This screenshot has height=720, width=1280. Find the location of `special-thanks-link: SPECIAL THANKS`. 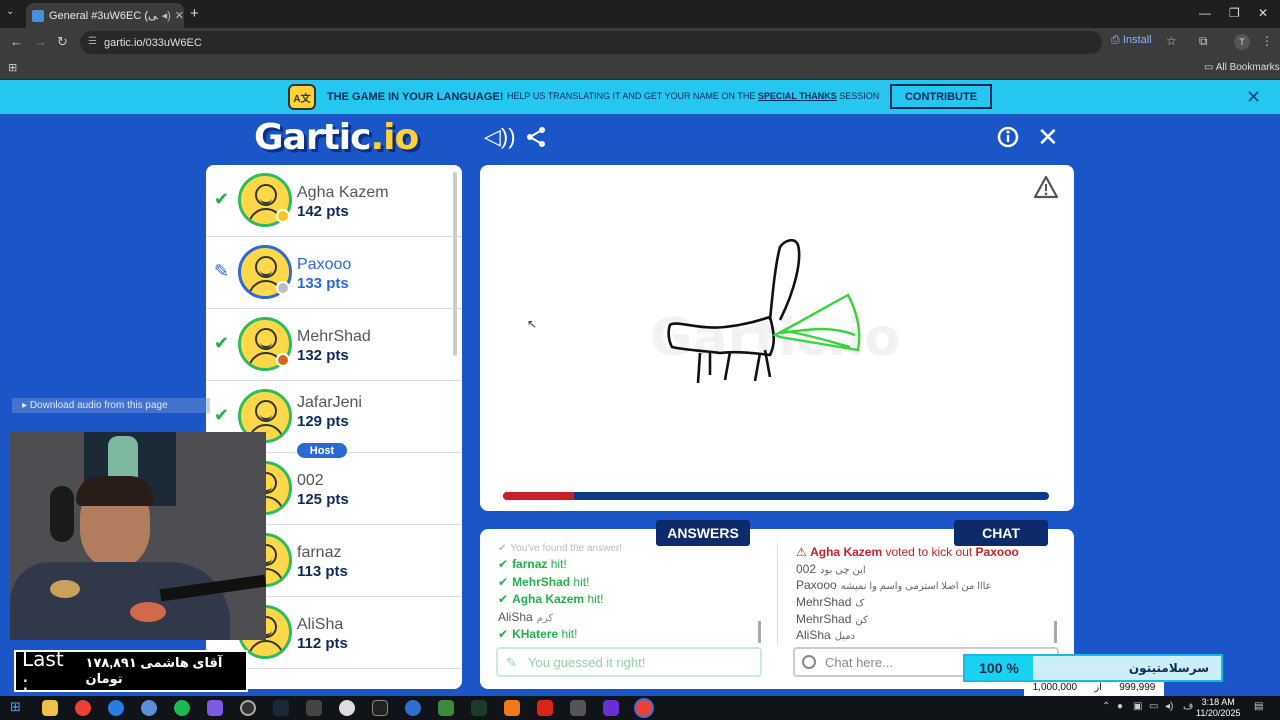

special-thanks-link: SPECIAL THANKS is located at coordinates (797, 96).